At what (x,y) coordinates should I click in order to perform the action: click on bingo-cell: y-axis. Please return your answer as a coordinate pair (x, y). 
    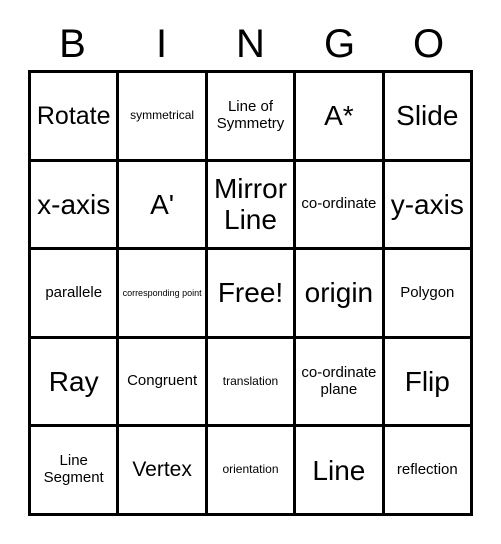
    Looking at the image, I should click on (428, 206).